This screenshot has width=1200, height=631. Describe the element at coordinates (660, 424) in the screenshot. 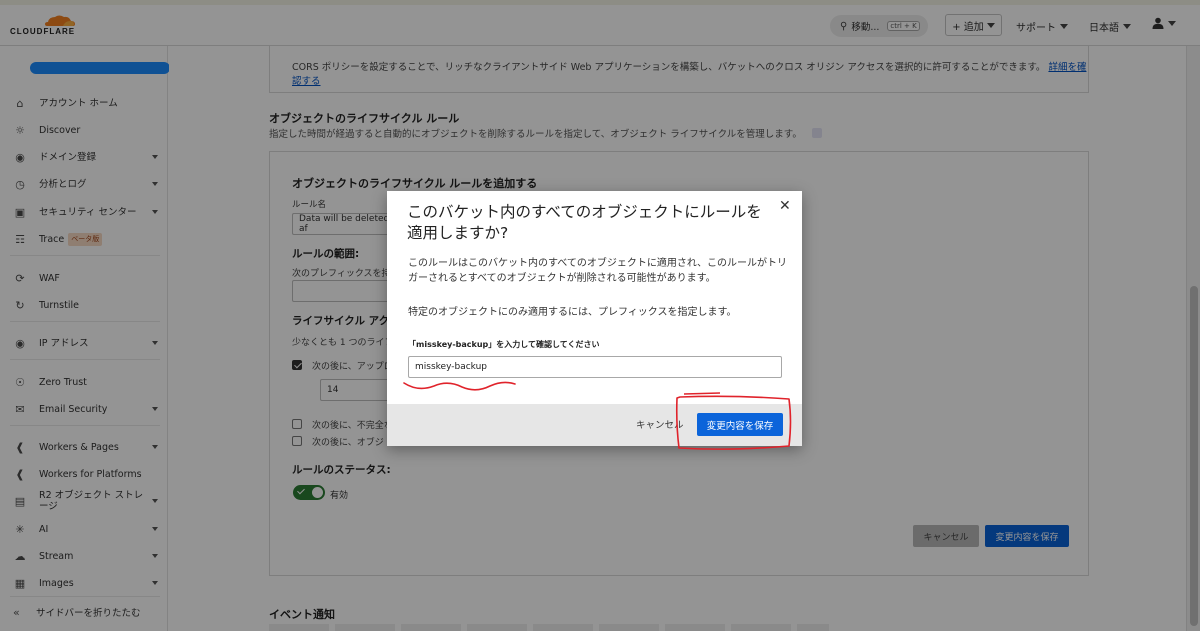

I see `dialog-cancel-button: キャンセル` at that location.